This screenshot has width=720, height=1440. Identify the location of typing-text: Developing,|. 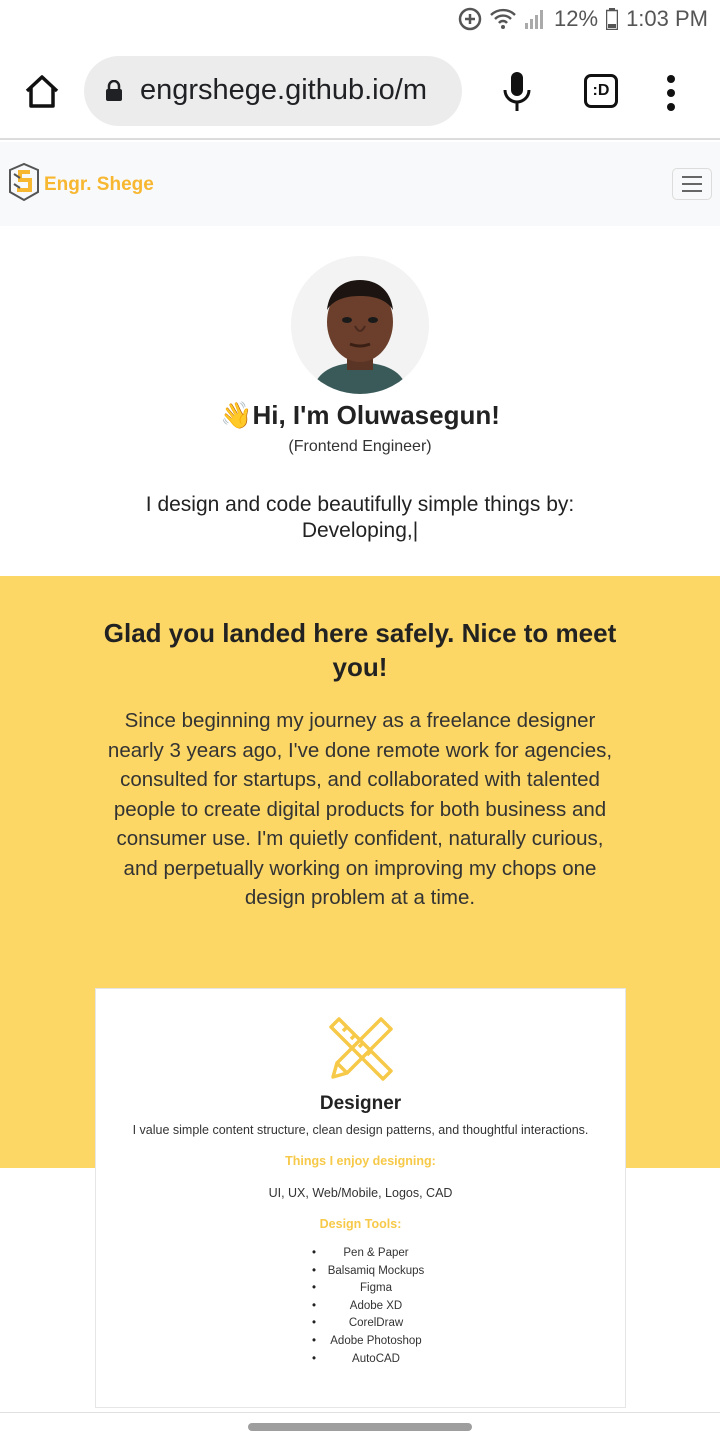
(360, 530).